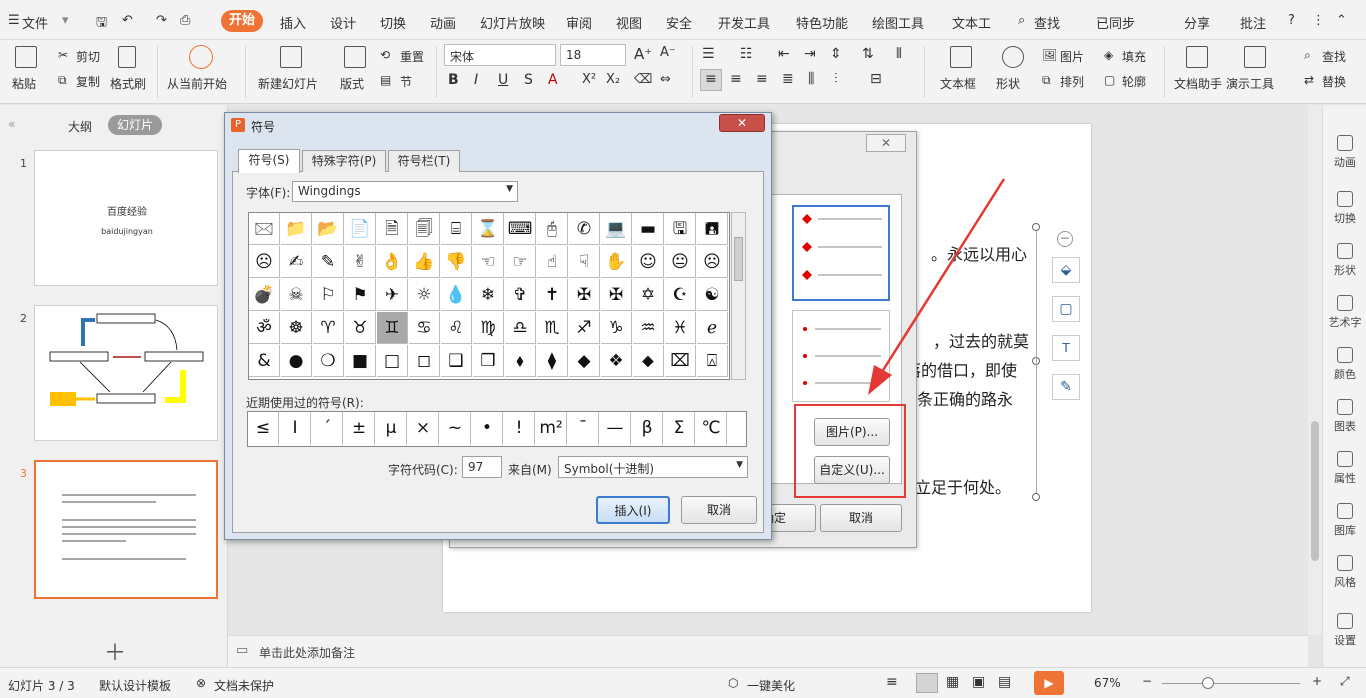  Describe the element at coordinates (263, 428) in the screenshot. I see `recent-symbol-cell: ≤` at that location.